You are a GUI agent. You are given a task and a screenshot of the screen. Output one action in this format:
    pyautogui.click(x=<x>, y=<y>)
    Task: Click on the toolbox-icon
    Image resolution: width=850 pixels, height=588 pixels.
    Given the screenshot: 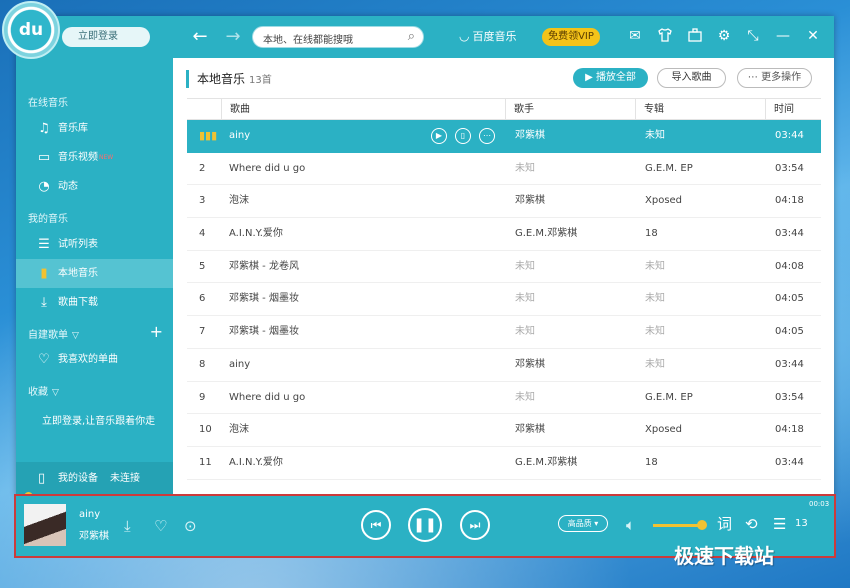 What is the action you would take?
    pyautogui.click(x=695, y=36)
    